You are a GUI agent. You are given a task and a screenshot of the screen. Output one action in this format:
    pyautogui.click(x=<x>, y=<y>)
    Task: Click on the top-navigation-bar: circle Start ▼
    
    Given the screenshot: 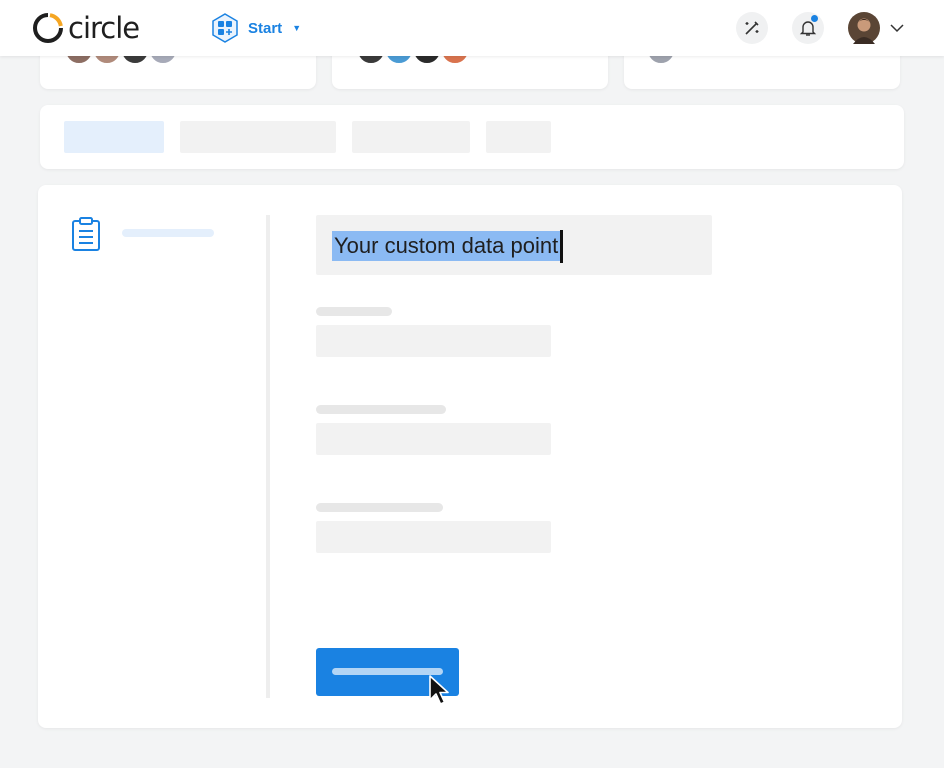 What is the action you would take?
    pyautogui.click(x=472, y=28)
    